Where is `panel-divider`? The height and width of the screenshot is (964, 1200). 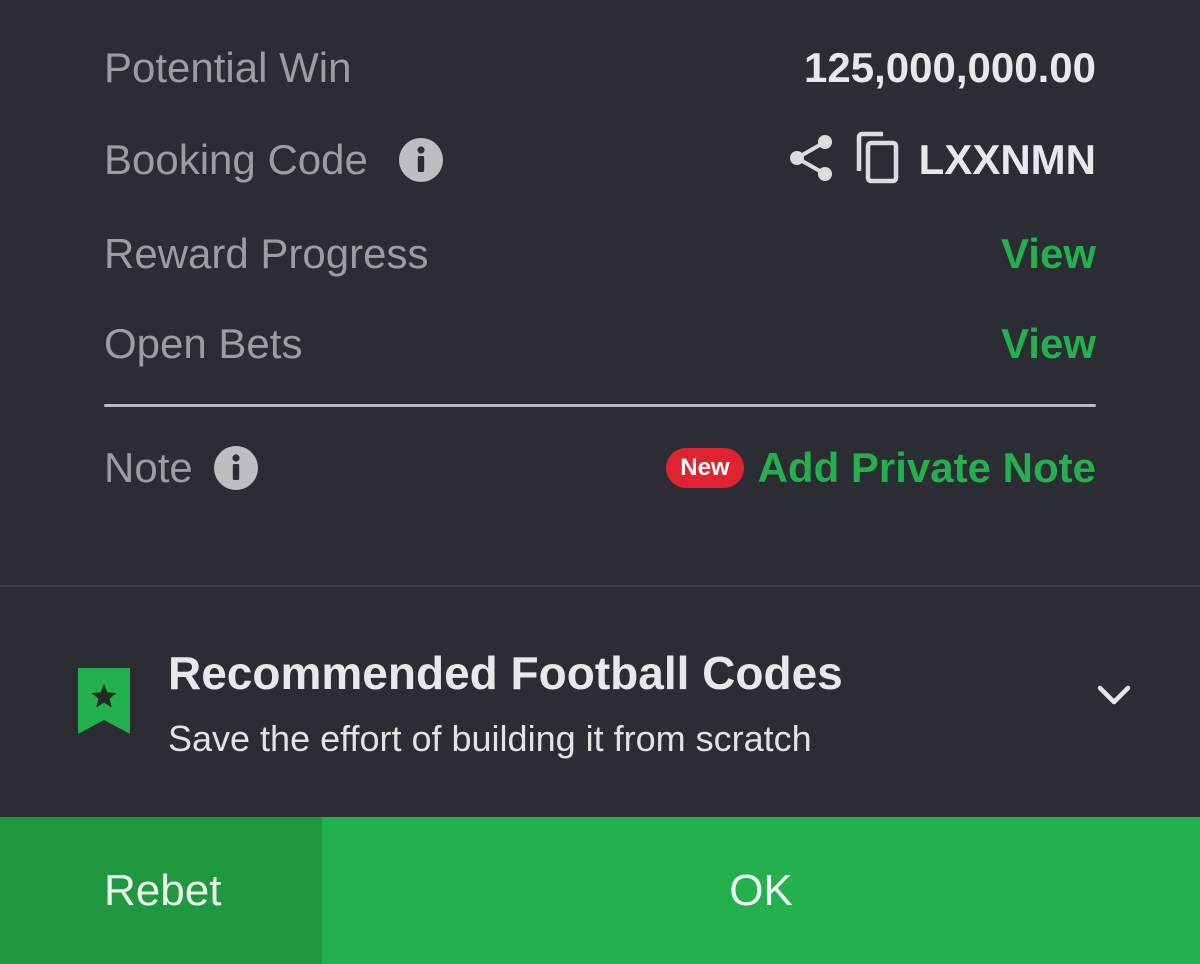 panel-divider is located at coordinates (600, 586).